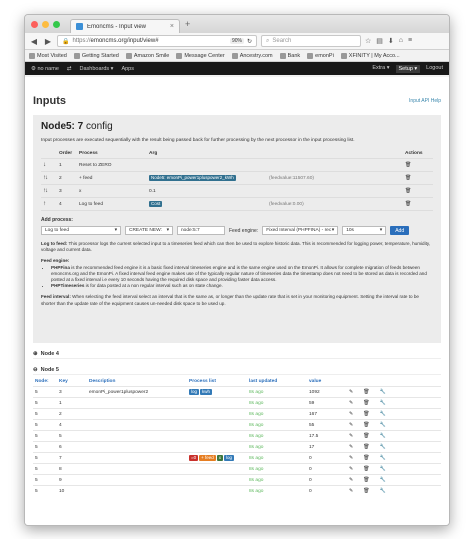  Describe the element at coordinates (300, 230) in the screenshot. I see `feed-engine-select: Fixed Interval (PHPFINA) - rec ▾` at that location.